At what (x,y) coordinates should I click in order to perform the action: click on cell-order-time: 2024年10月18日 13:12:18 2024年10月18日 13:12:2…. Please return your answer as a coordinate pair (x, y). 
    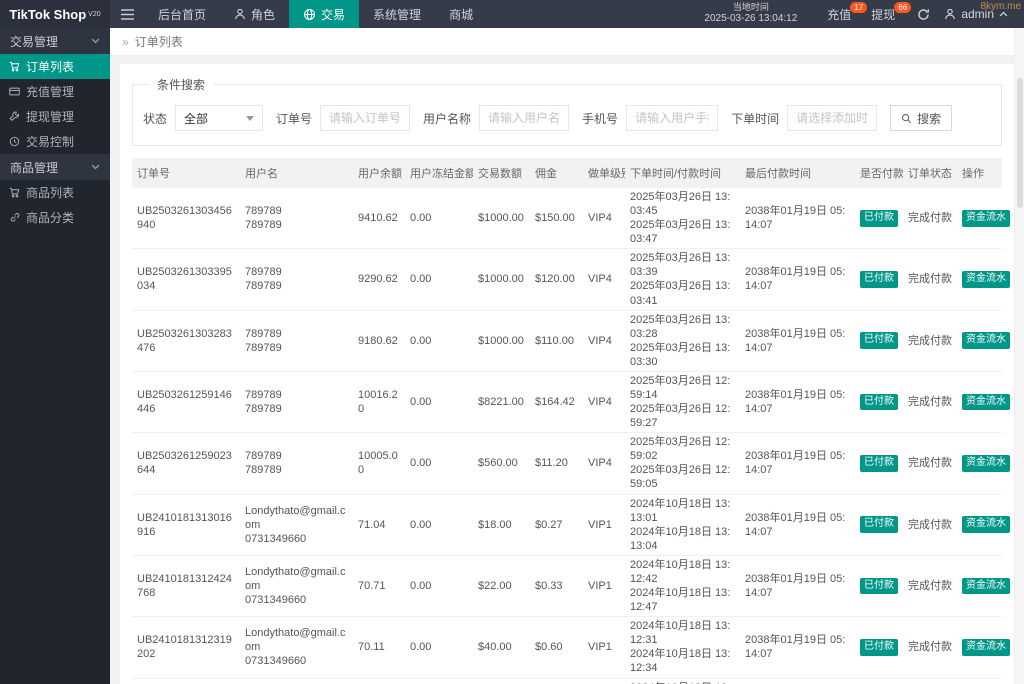
    Looking at the image, I should click on (682, 681).